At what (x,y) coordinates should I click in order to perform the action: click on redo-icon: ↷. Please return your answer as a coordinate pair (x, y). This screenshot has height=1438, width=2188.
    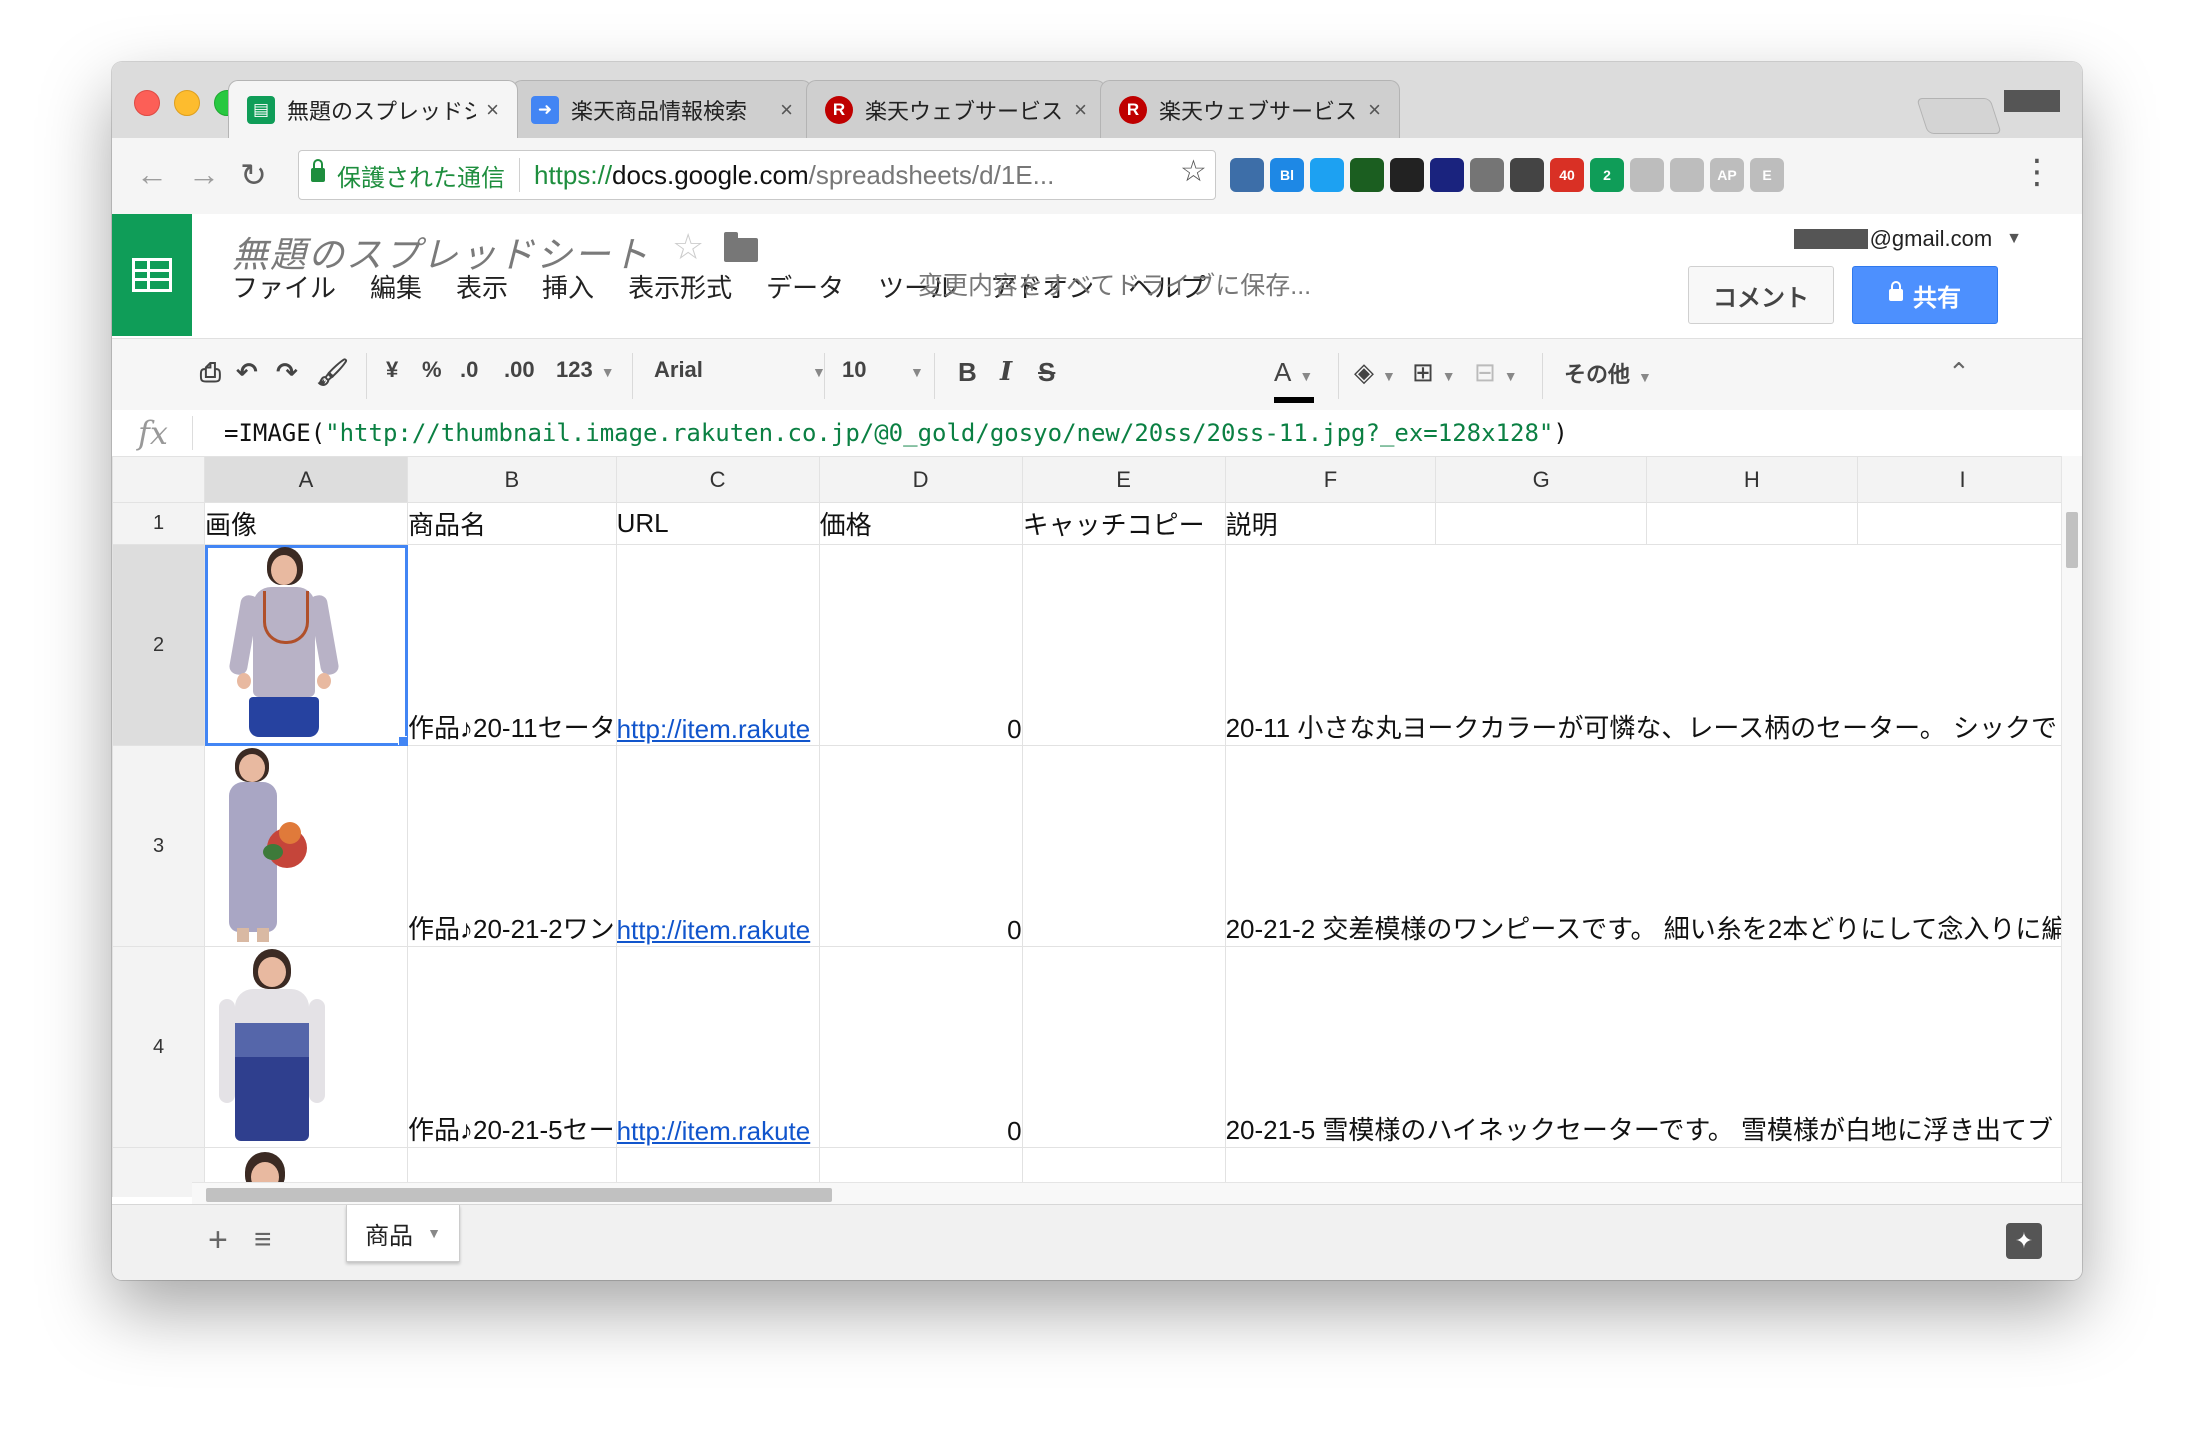
    Looking at the image, I should click on (287, 372).